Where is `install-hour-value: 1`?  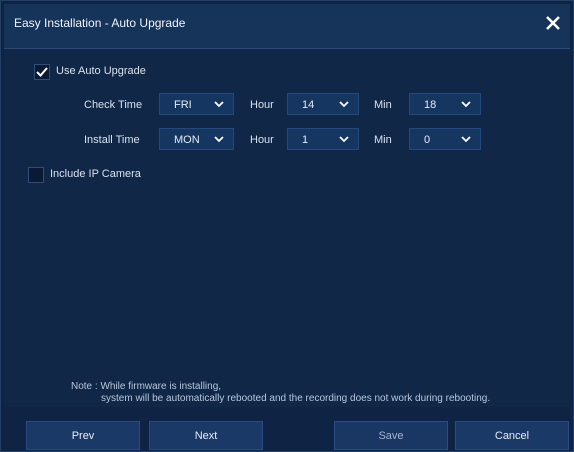
install-hour-value: 1 is located at coordinates (305, 140).